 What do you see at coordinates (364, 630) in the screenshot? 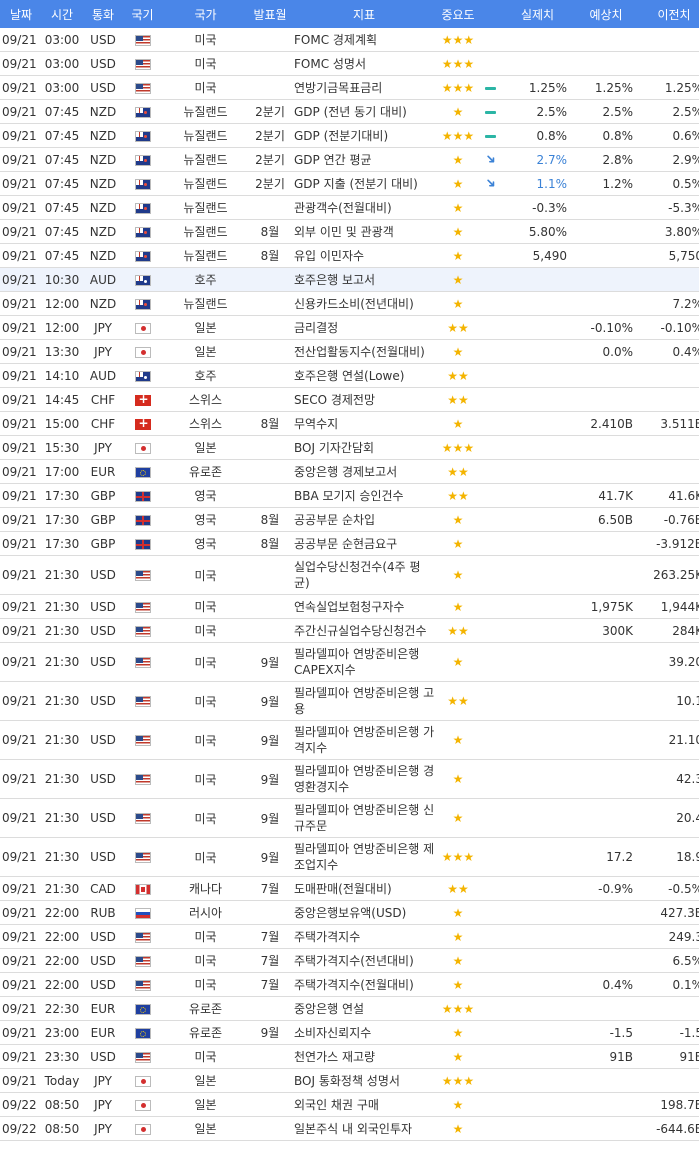
I see `cell-indicator: 주간신규실업수당신청건수` at bounding box center [364, 630].